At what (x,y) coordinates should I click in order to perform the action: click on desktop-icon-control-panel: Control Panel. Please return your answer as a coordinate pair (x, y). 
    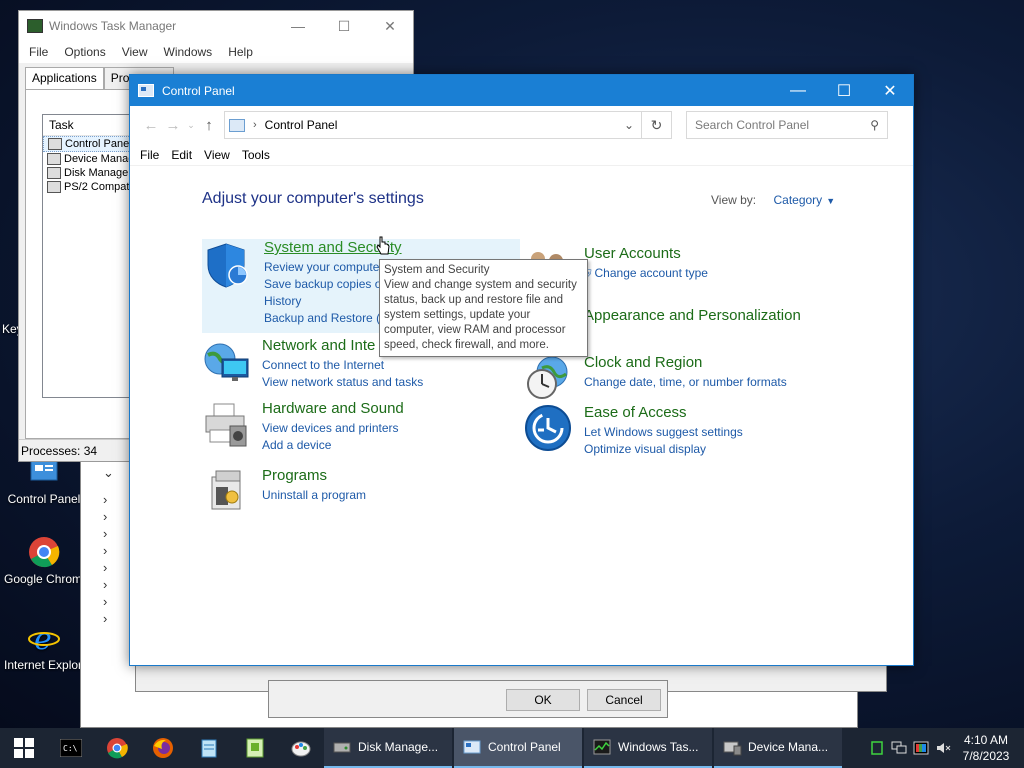
    Looking at the image, I should click on (44, 481).